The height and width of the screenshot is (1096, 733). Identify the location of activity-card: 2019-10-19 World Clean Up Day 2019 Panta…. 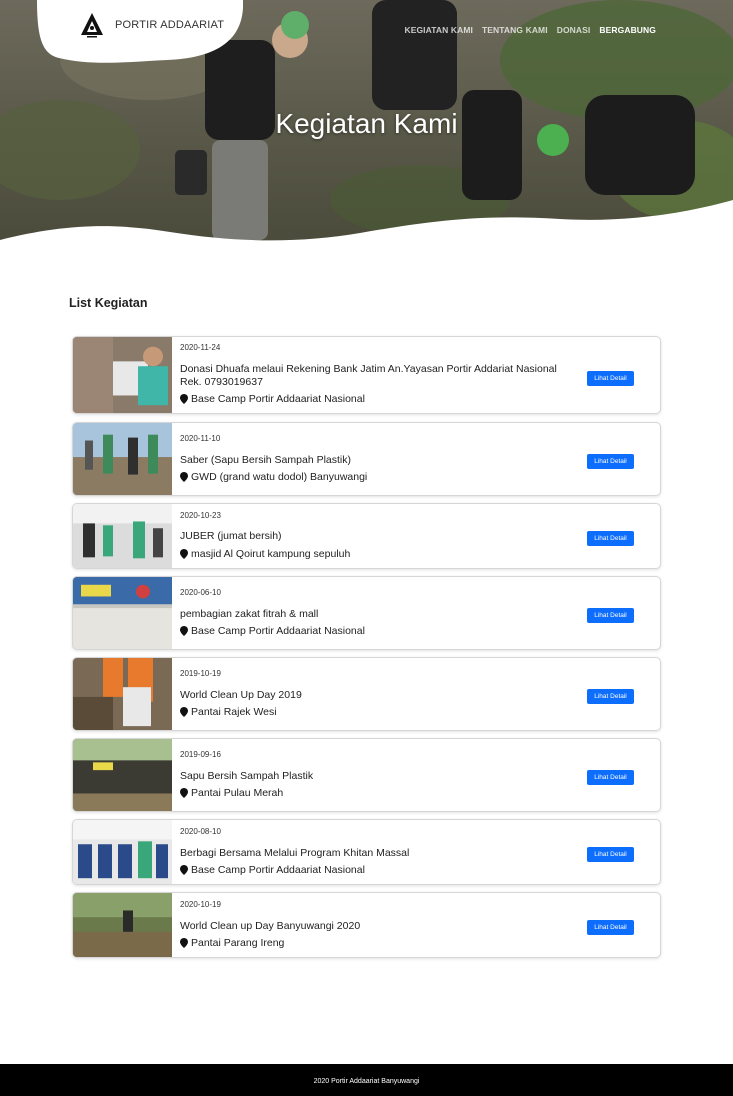
(366, 694).